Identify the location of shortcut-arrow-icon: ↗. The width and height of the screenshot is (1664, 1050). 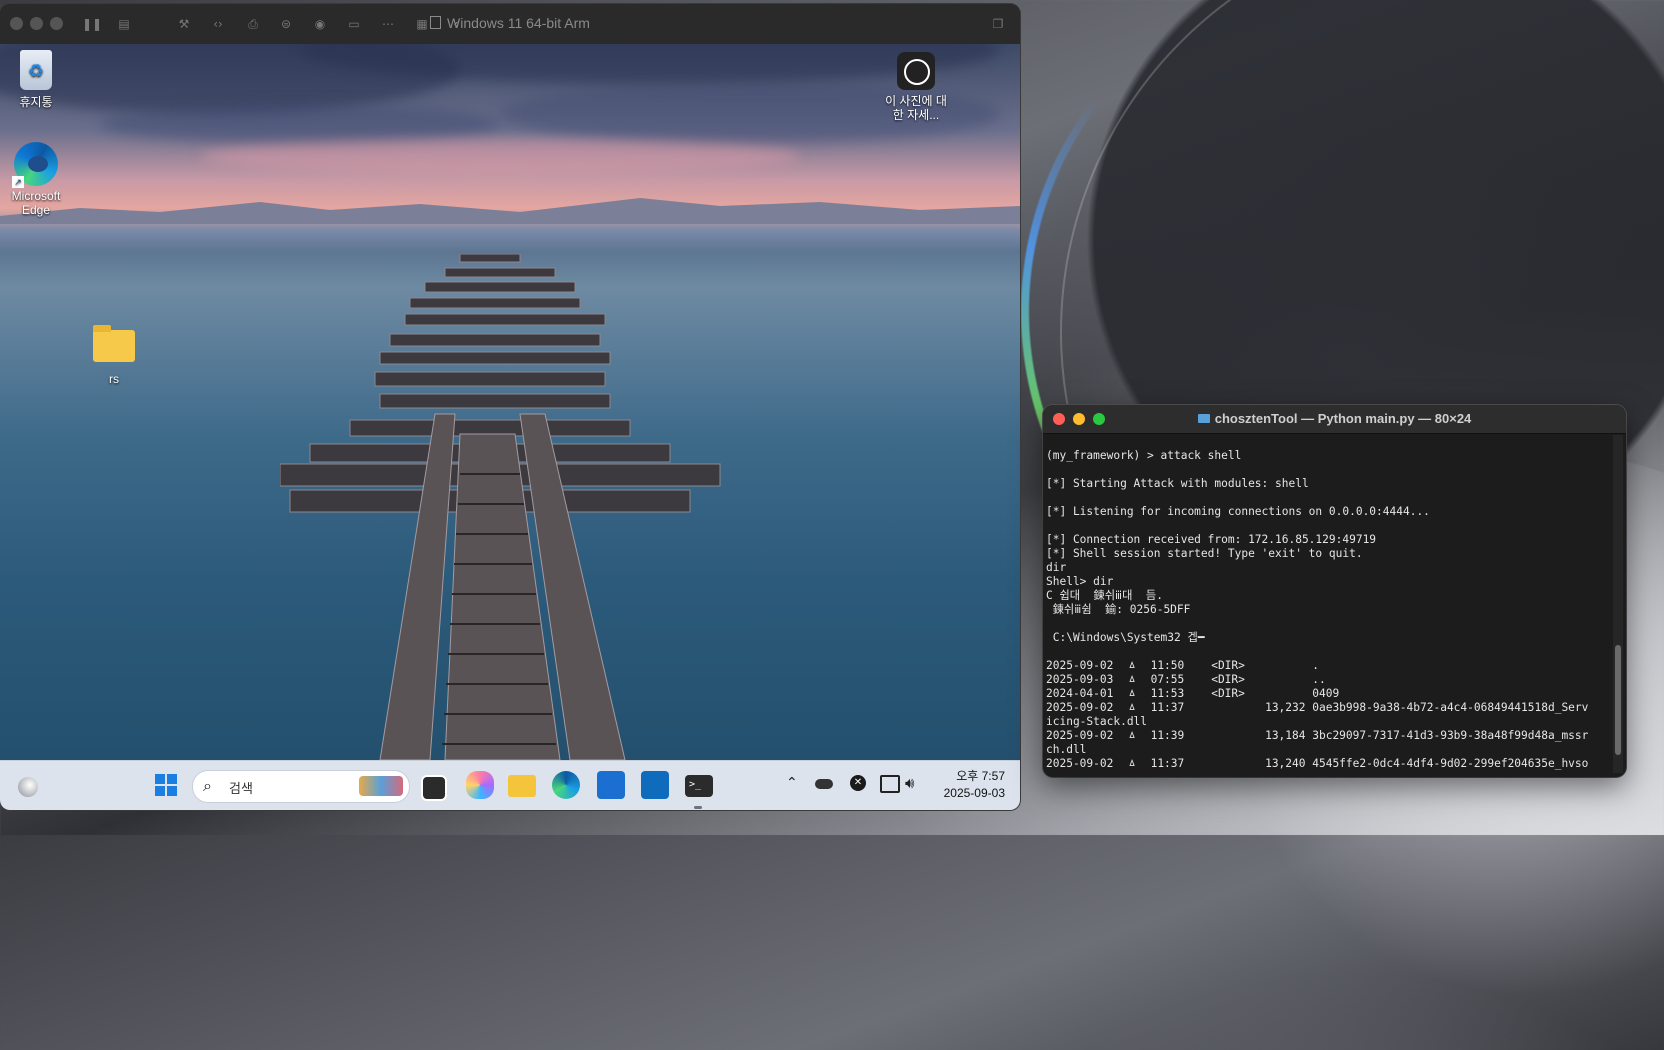
(18, 182).